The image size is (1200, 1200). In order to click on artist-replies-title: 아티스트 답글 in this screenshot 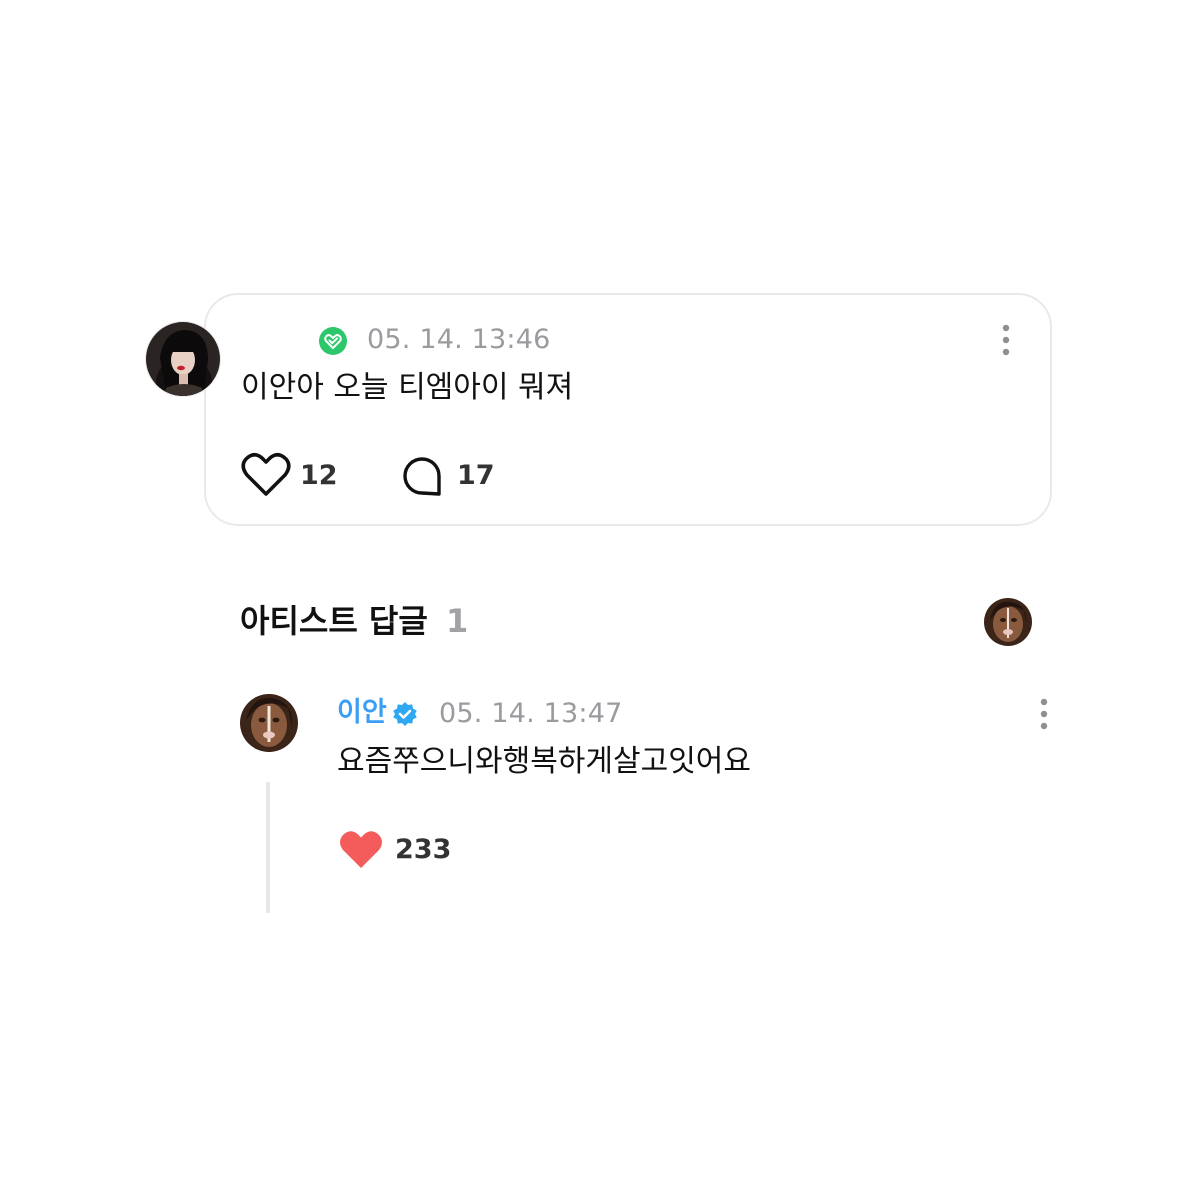, I will do `click(334, 621)`.